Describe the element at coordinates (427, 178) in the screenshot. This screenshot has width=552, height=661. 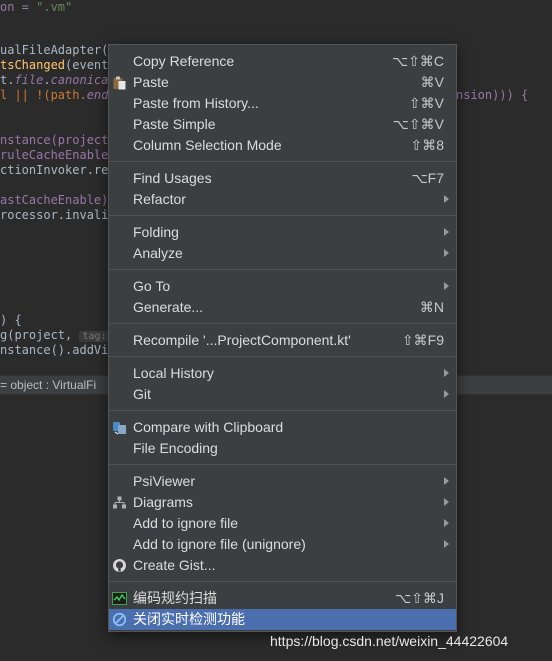
I see `menu-item-shortcut: ⌥F7` at that location.